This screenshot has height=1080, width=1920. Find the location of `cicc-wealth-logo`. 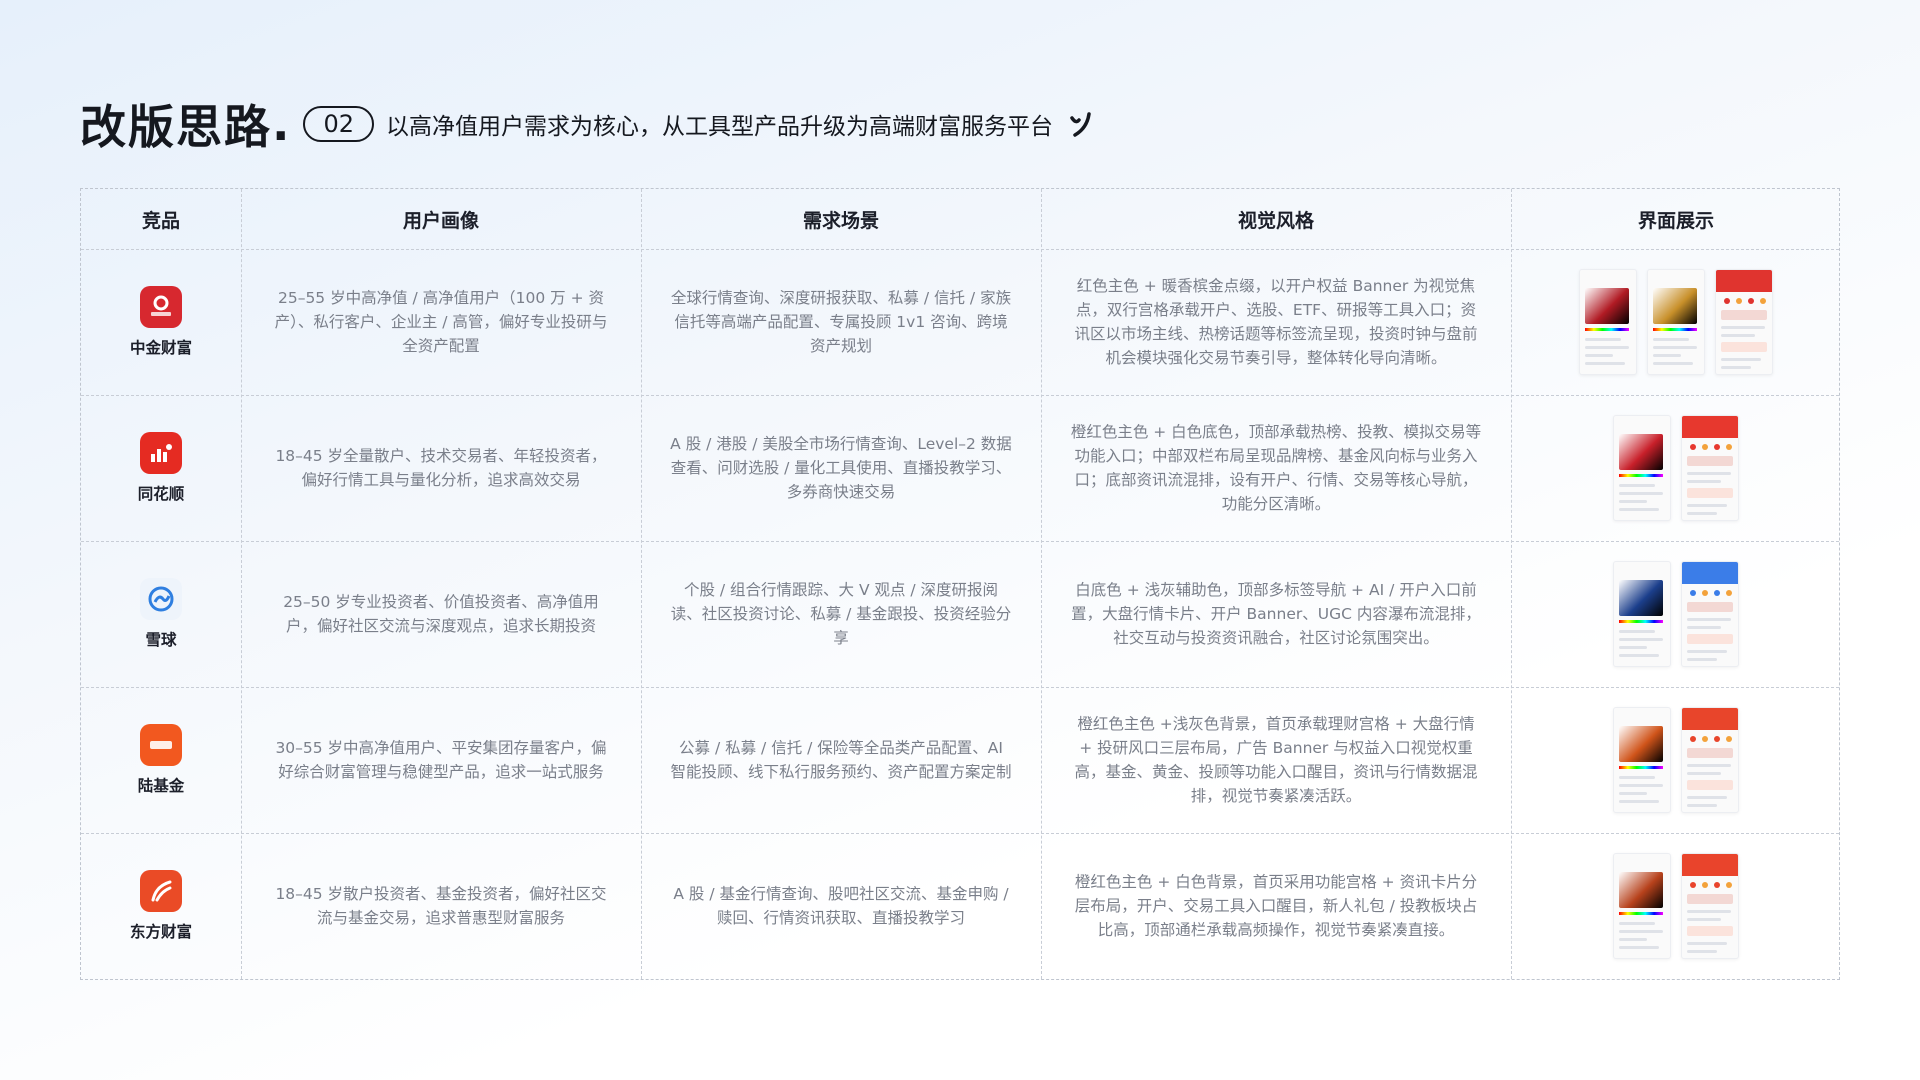

cicc-wealth-logo is located at coordinates (161, 307).